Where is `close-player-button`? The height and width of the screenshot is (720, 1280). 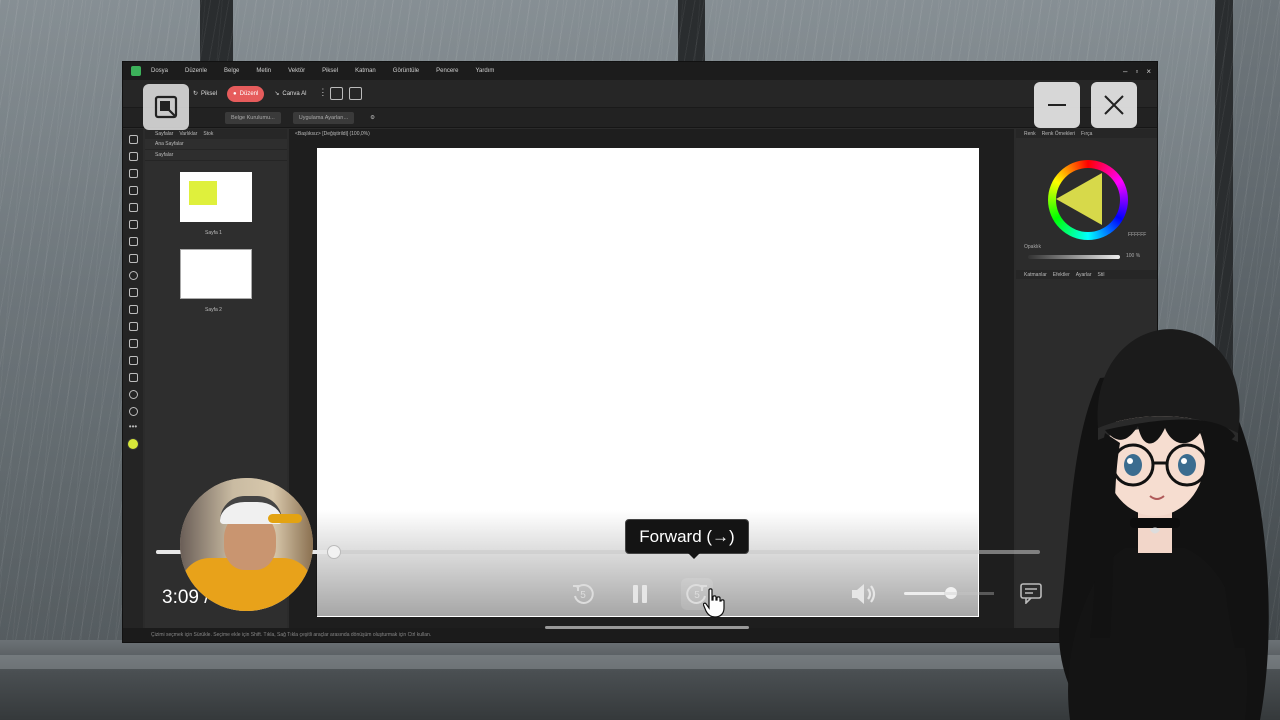 close-player-button is located at coordinates (1114, 105).